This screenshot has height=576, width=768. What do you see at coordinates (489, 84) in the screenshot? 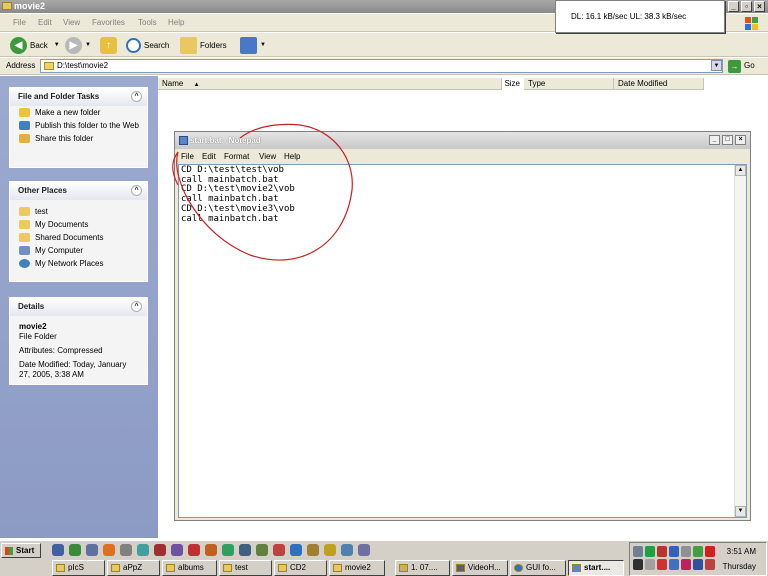
I see `column-header-size: Size` at bounding box center [489, 84].